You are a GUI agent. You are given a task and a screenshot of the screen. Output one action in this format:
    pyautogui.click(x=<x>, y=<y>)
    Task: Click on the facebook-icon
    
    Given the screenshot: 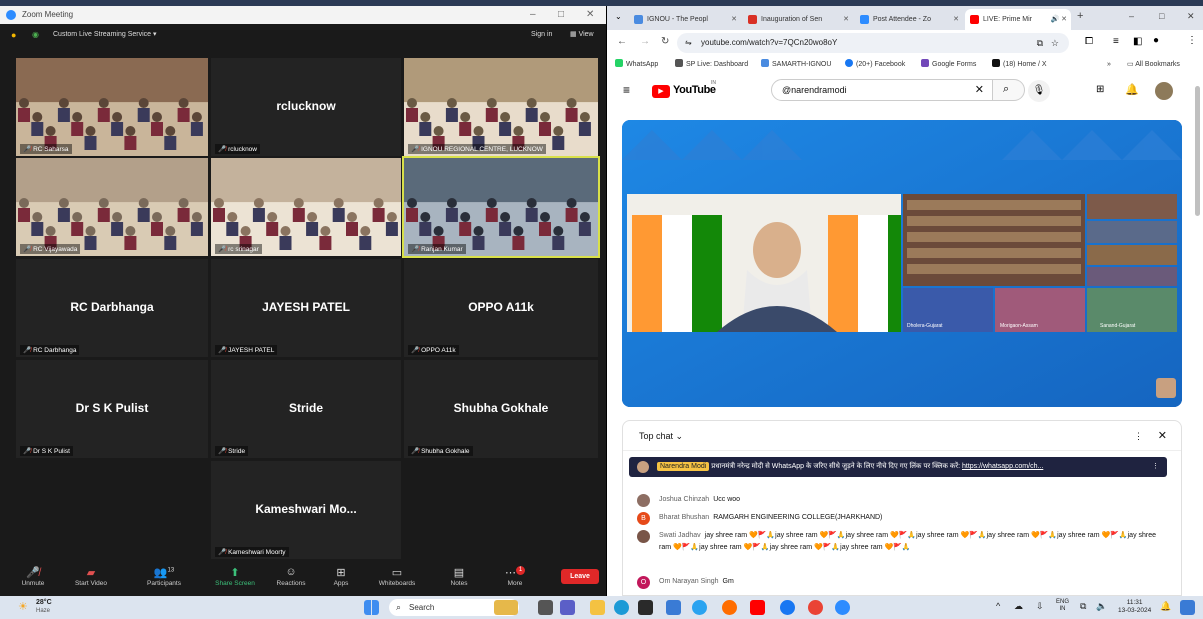 What is the action you would take?
    pyautogui.click(x=787, y=607)
    